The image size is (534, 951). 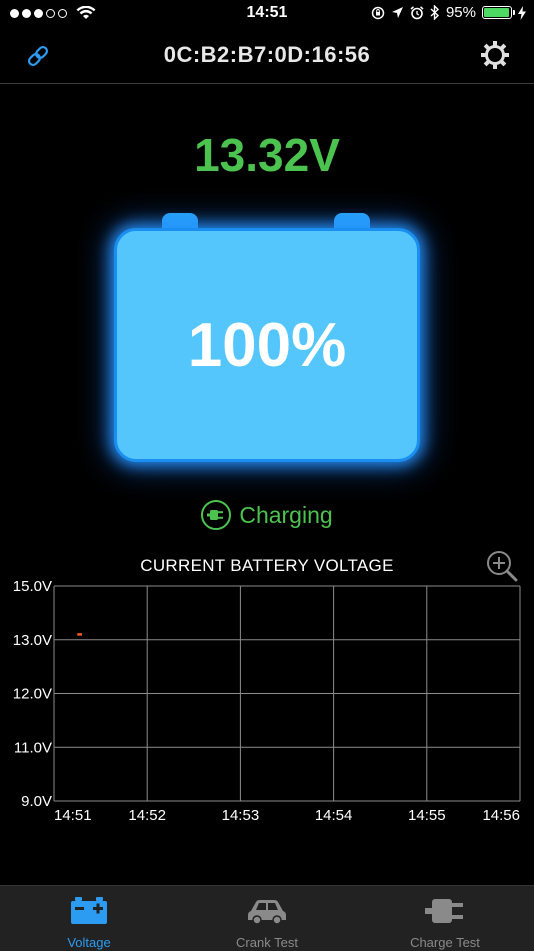 I want to click on car-icon, so click(x=267, y=912).